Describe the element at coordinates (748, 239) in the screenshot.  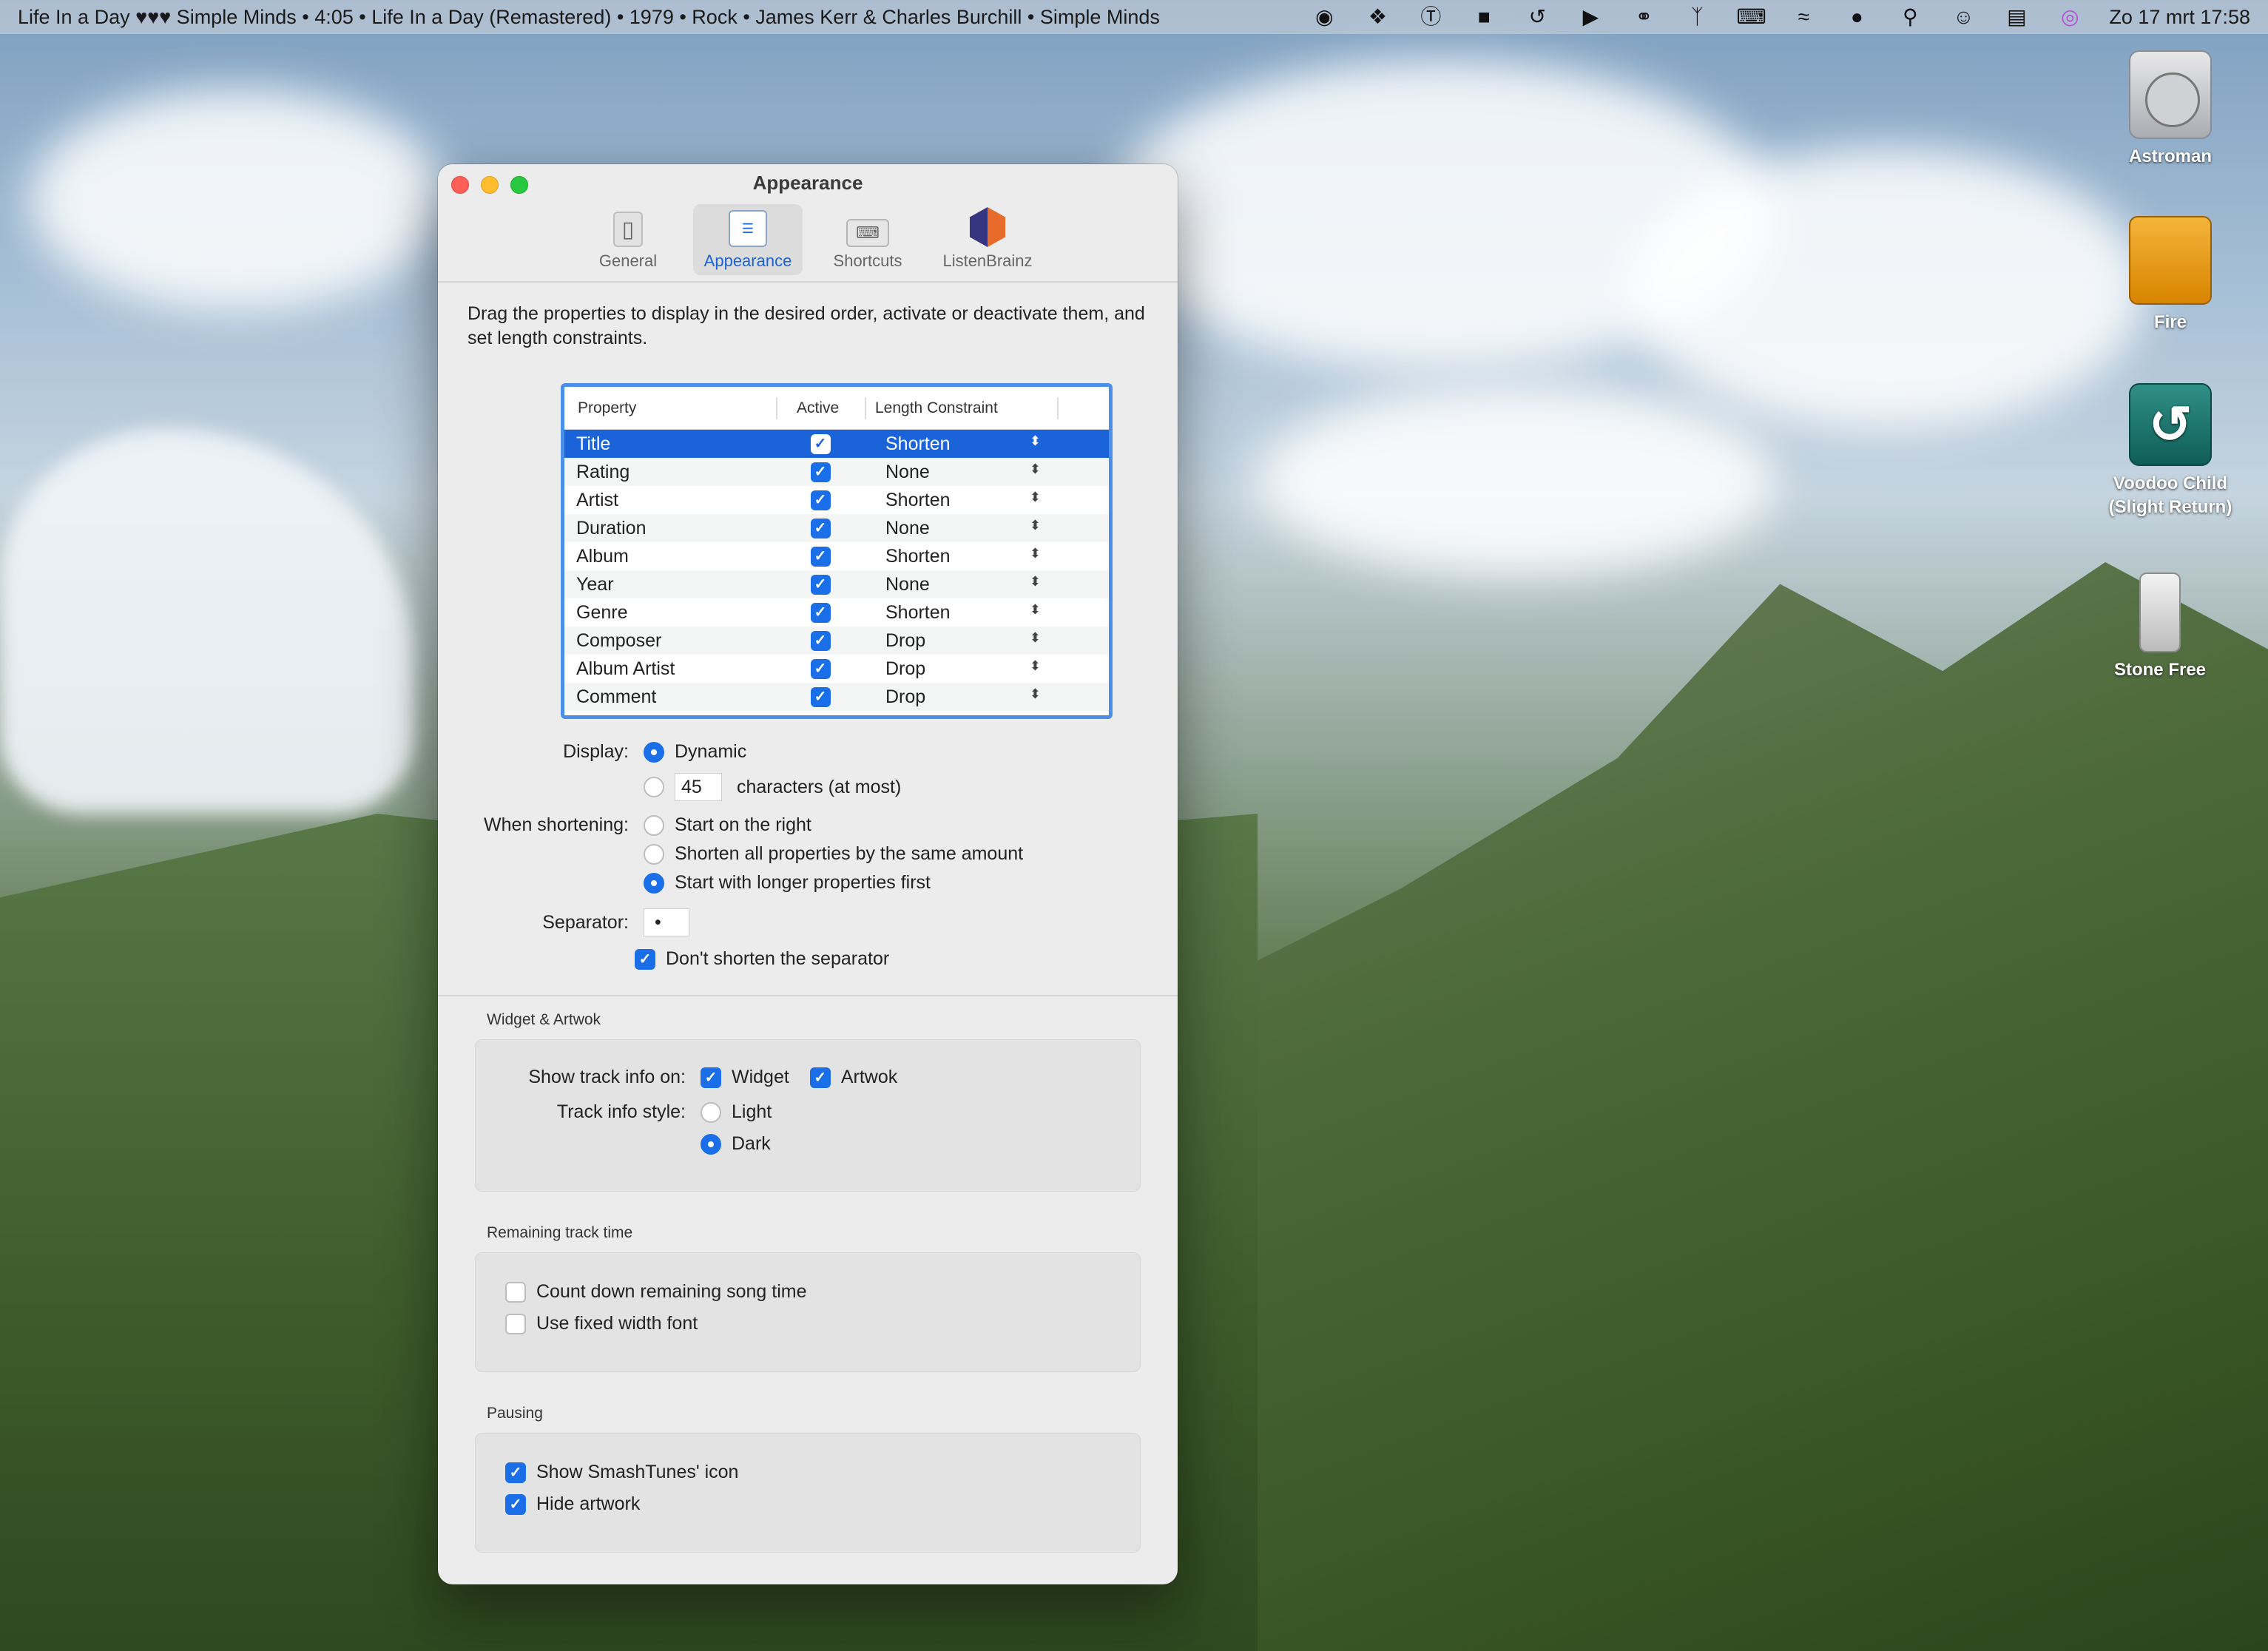
I see `tab-appearance: ☰ Appearance` at that location.